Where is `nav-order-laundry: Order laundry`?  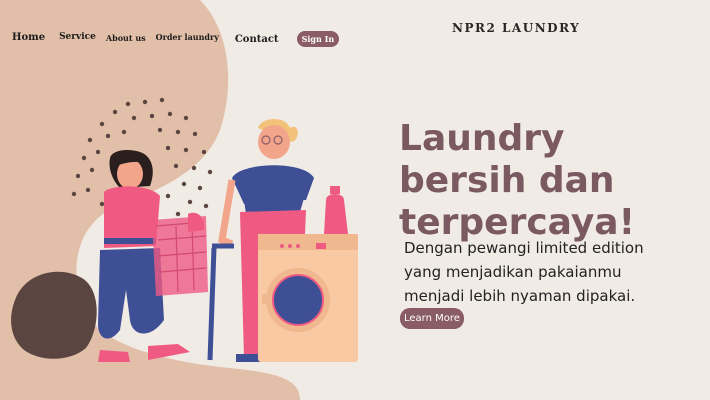 nav-order-laundry: Order laundry is located at coordinates (187, 37).